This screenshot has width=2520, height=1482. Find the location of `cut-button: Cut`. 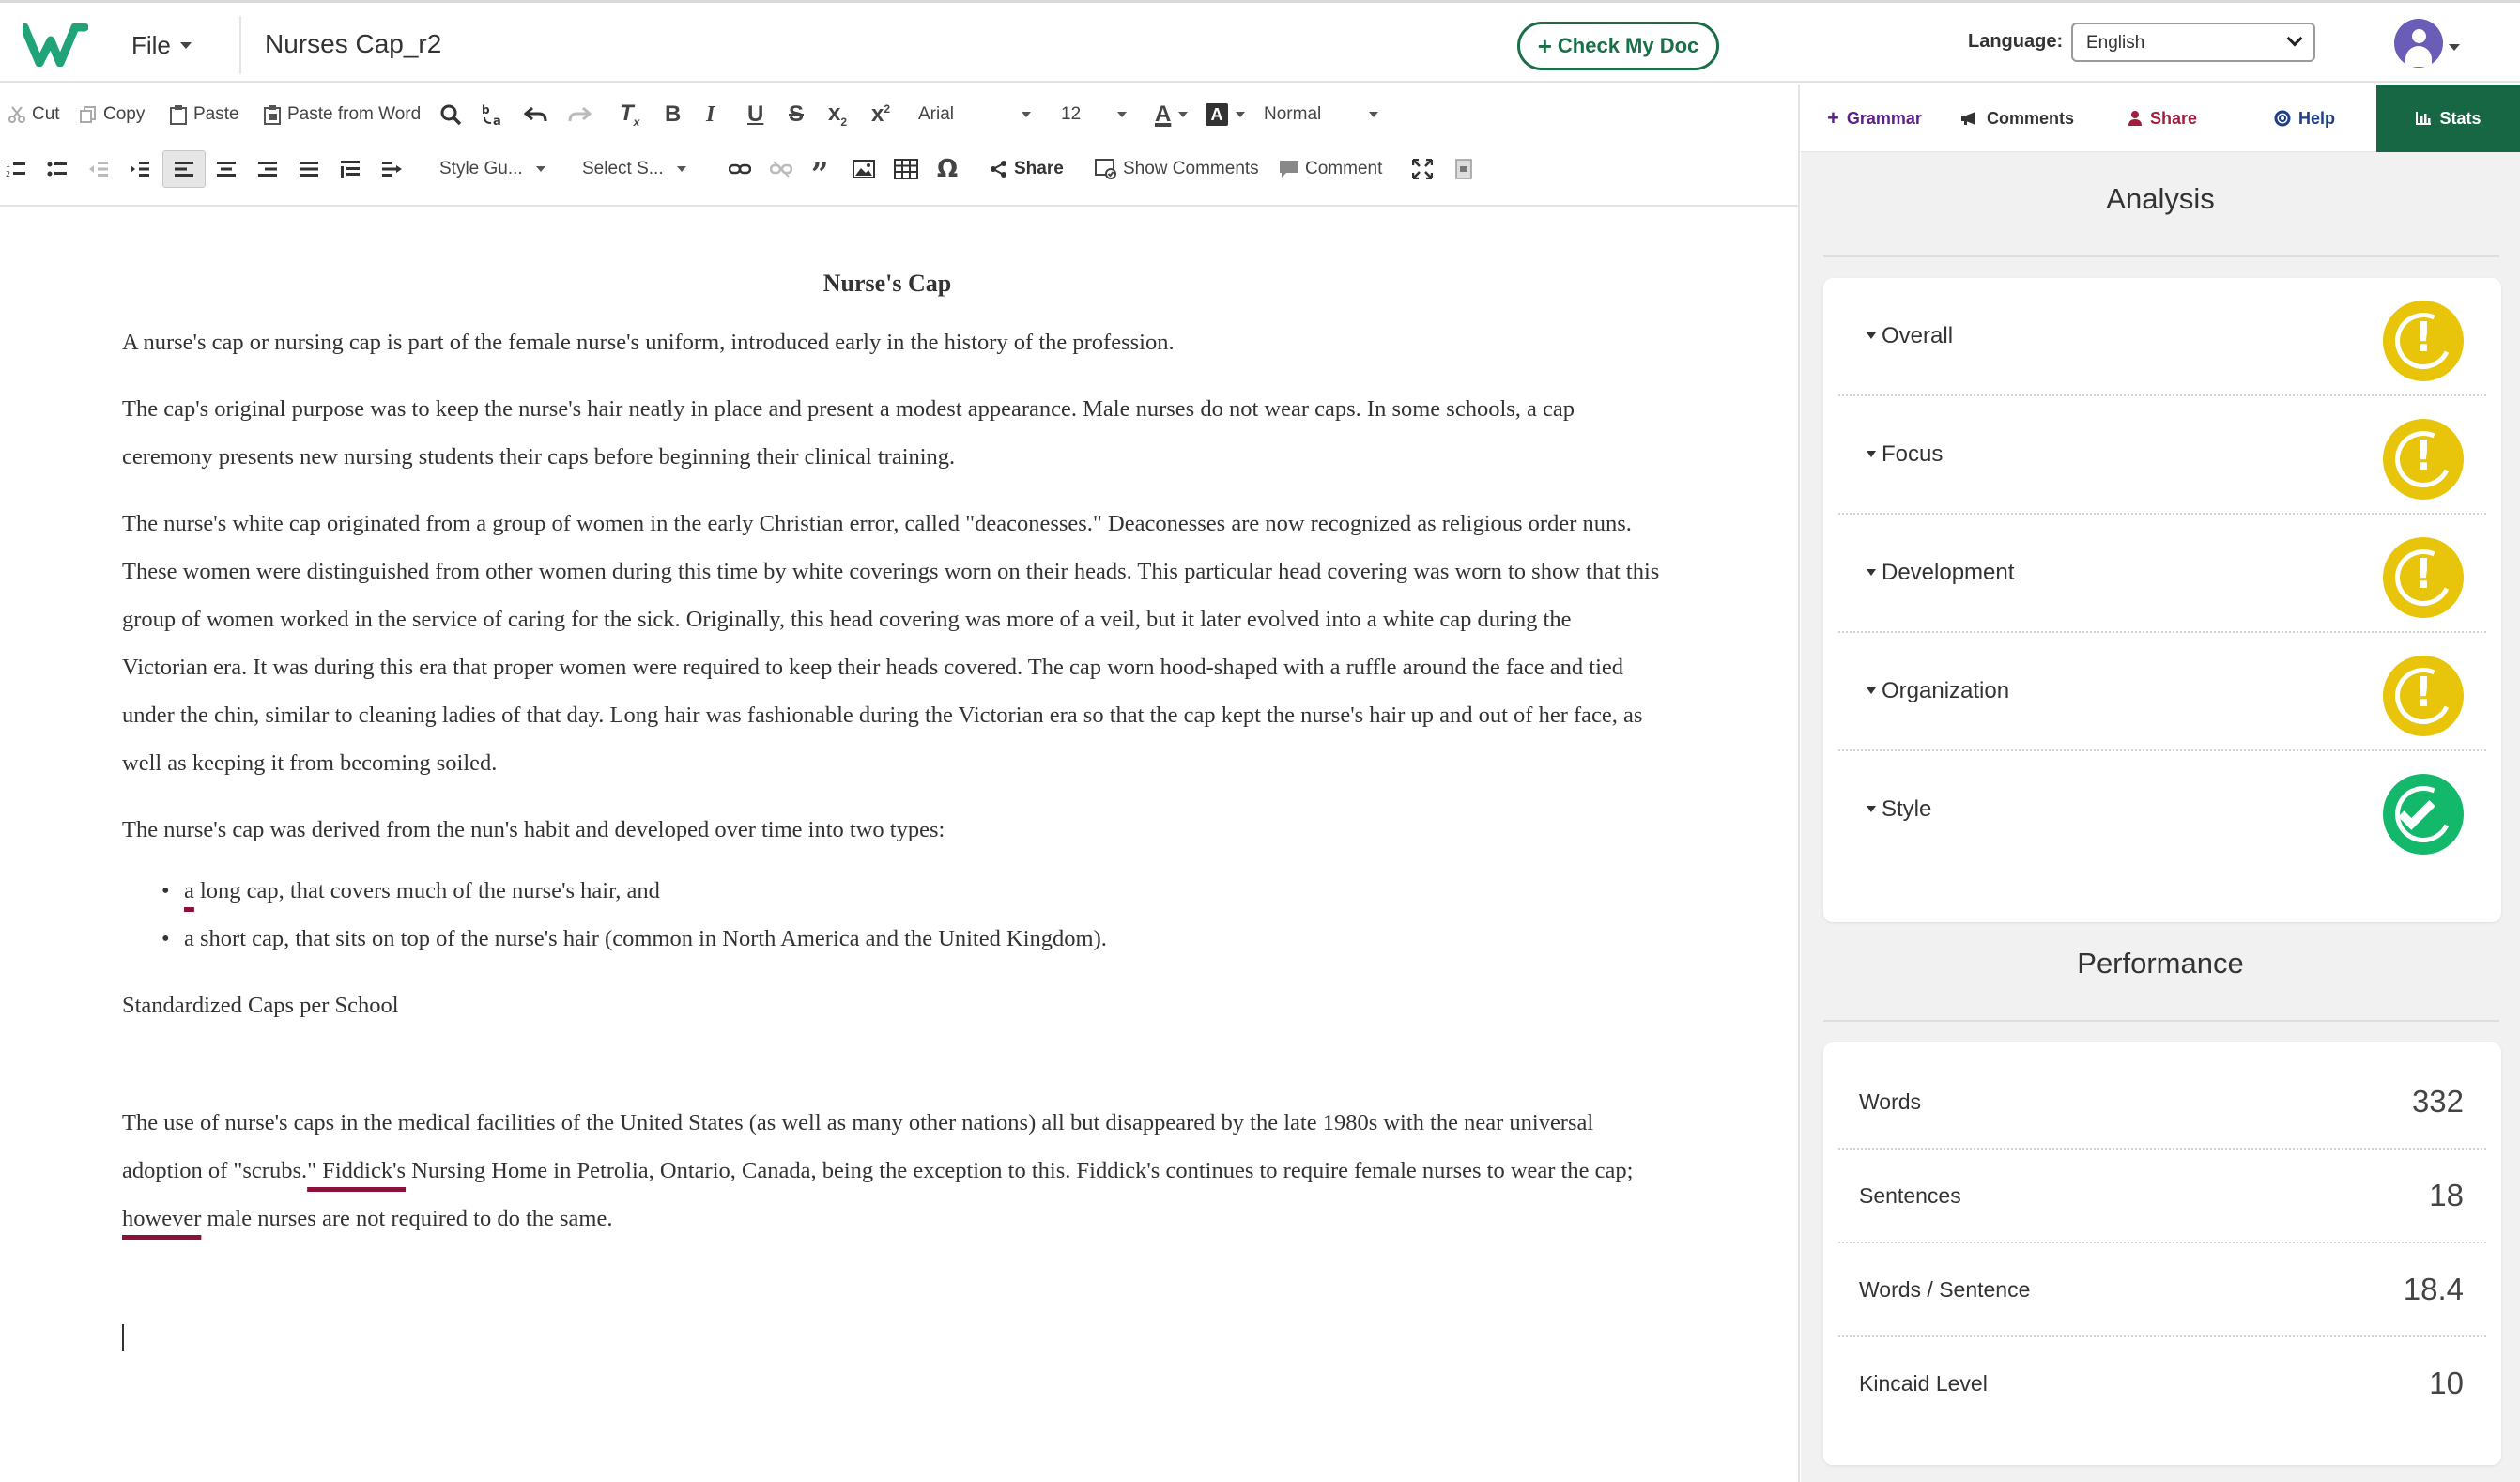

cut-button: Cut is located at coordinates (34, 114).